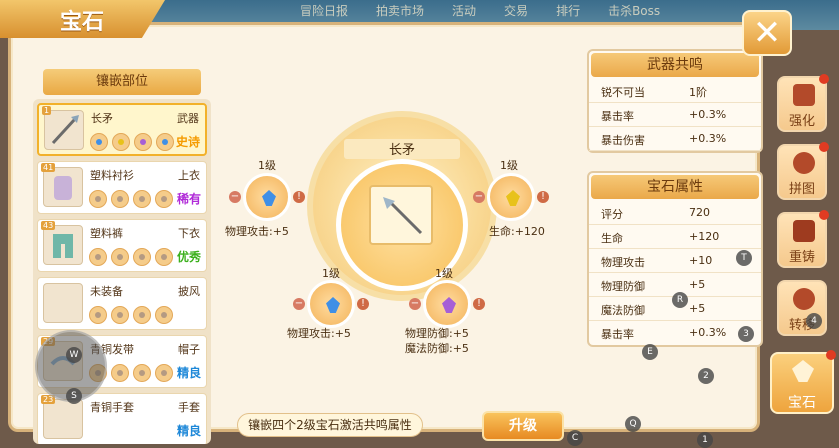 The width and height of the screenshot is (839, 448). Describe the element at coordinates (675, 139) in the screenshot. I see `resonance-row: 暴击伤害 +0.3%` at that location.